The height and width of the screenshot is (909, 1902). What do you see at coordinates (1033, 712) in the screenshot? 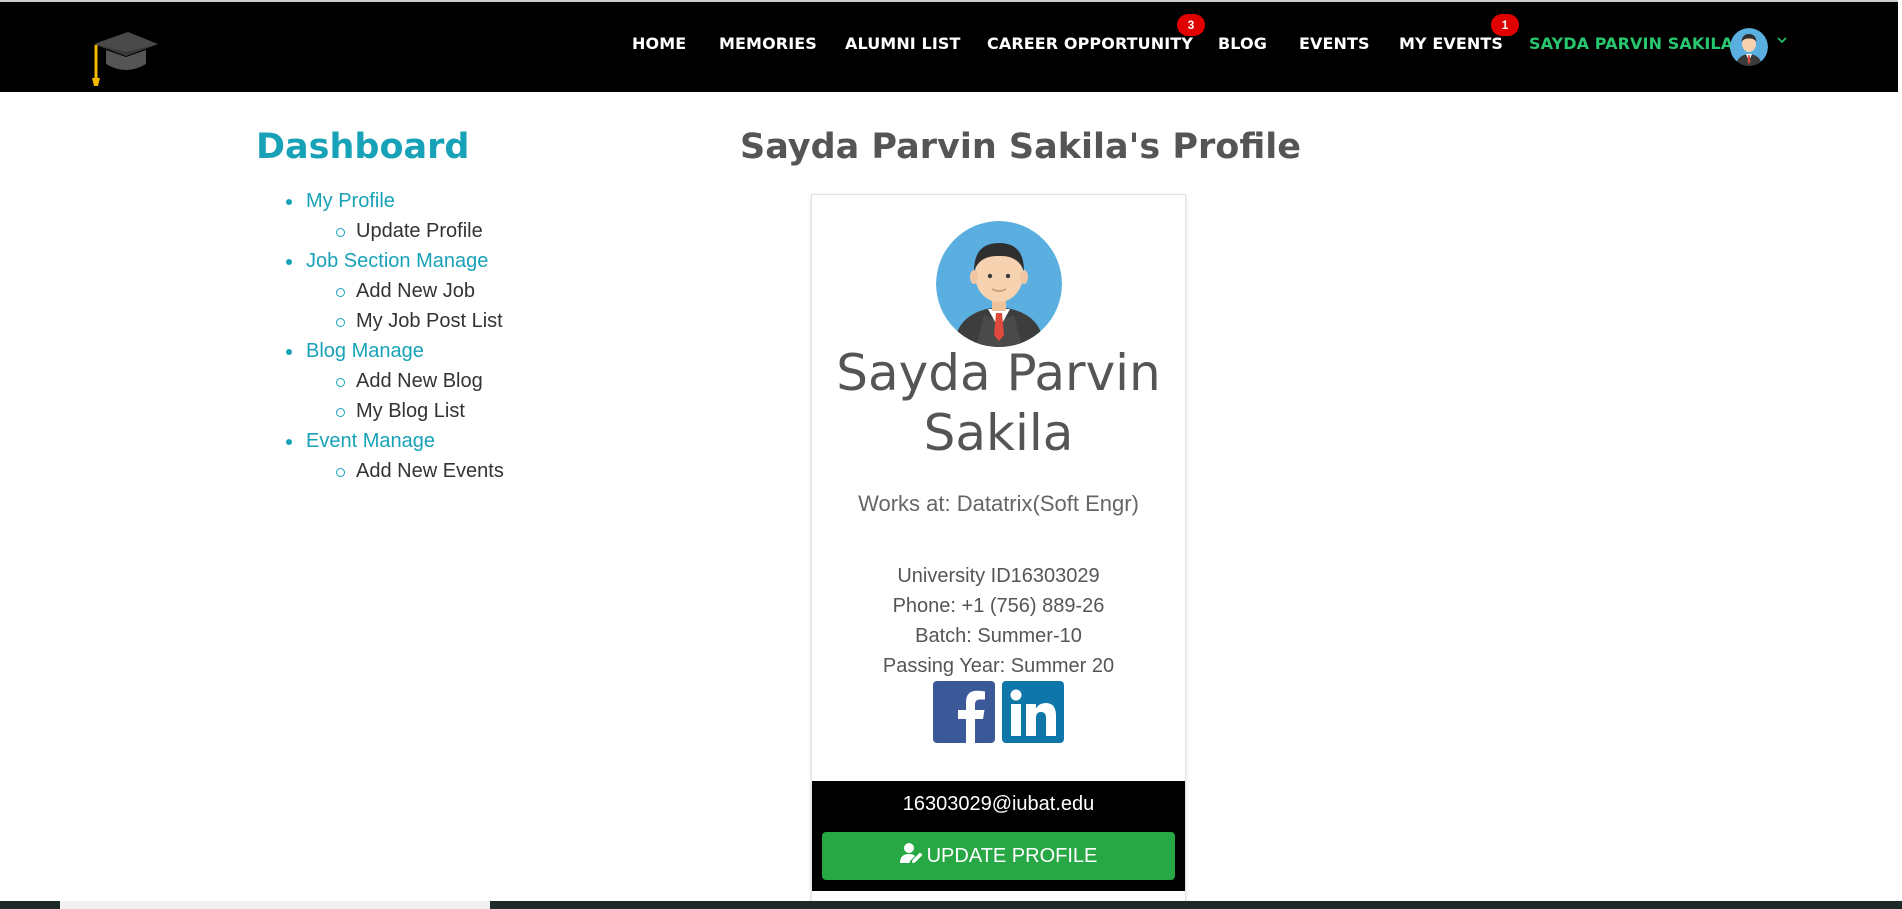
I see `linkedin-icon` at bounding box center [1033, 712].